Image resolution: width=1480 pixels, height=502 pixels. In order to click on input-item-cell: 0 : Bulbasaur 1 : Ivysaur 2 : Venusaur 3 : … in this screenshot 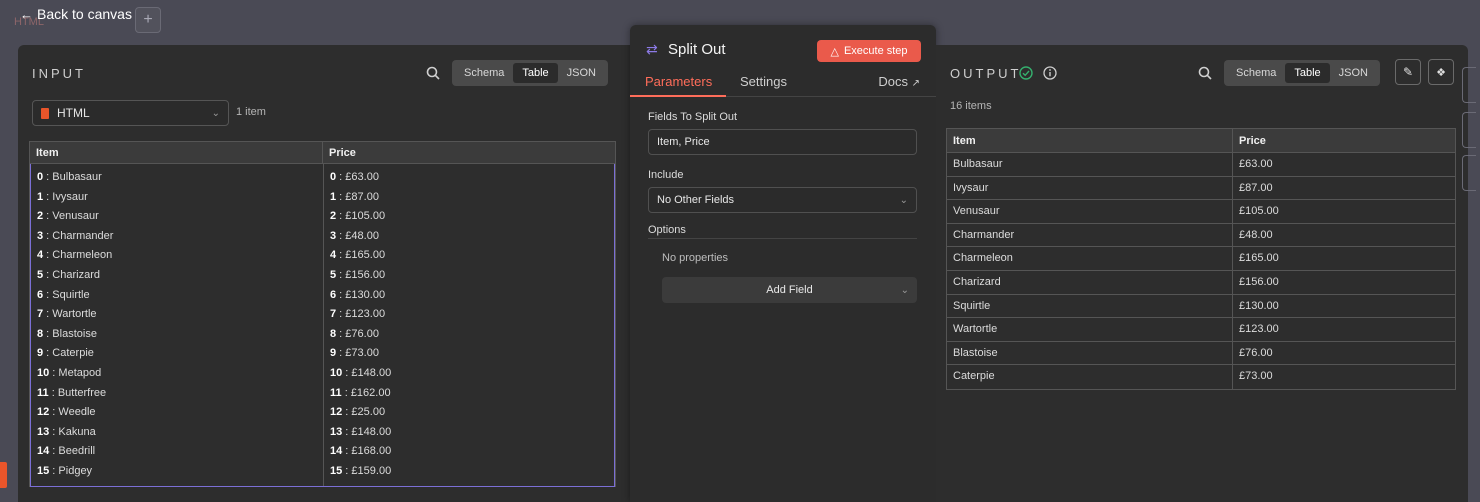, I will do `click(177, 325)`.